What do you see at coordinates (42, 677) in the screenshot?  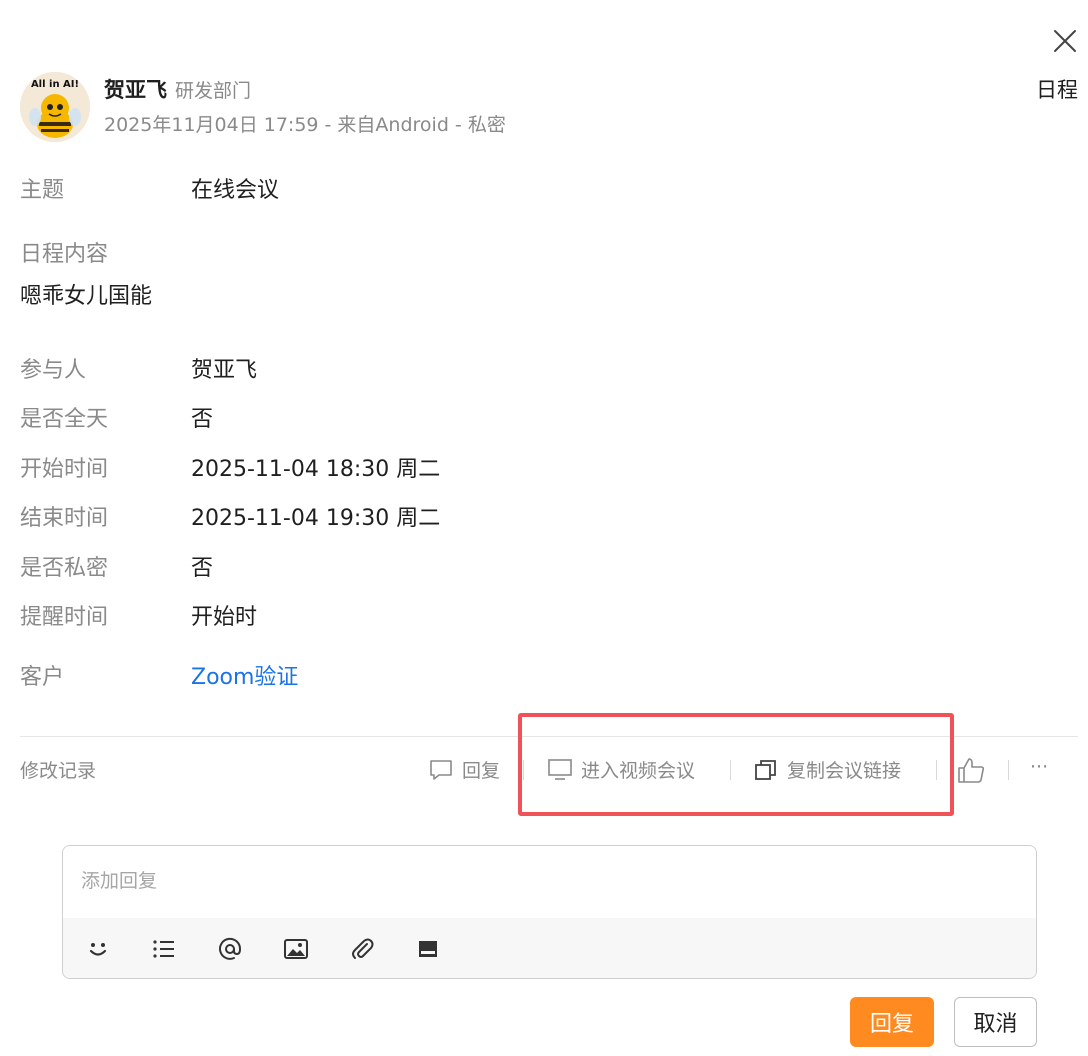 I see `customer-label: 客户` at bounding box center [42, 677].